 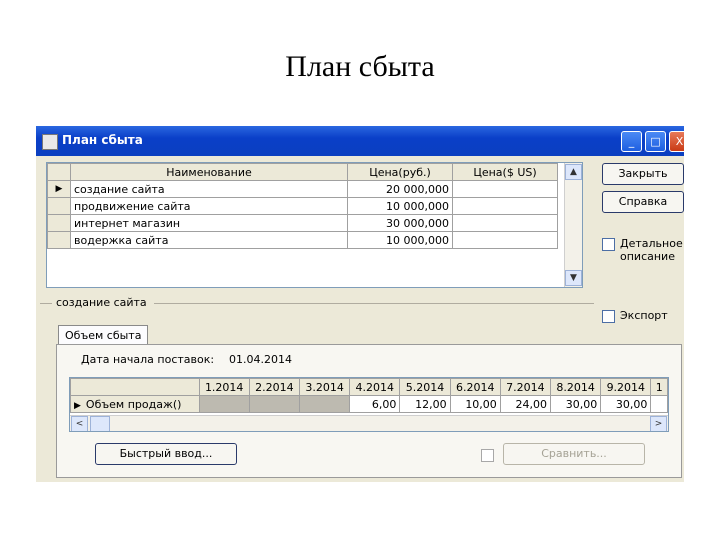 What do you see at coordinates (274, 387) in the screenshot?
I see `month-header: 2.2014` at bounding box center [274, 387].